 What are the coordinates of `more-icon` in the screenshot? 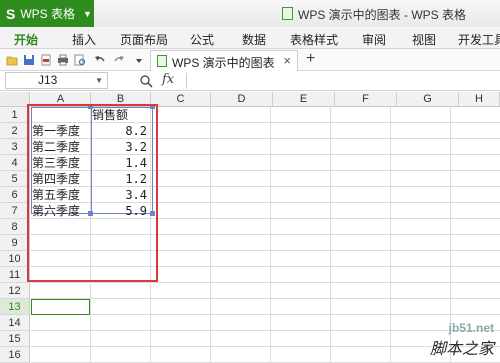 It's located at (139, 60).